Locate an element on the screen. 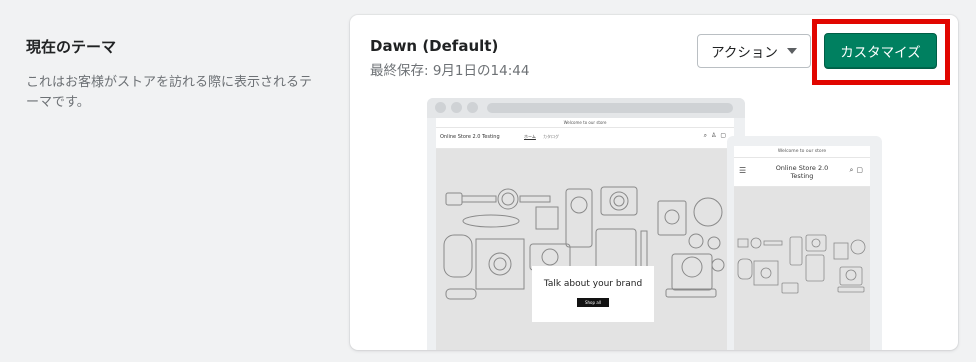 The image size is (976, 362). theme-name: Dawn (Default) is located at coordinates (434, 46).